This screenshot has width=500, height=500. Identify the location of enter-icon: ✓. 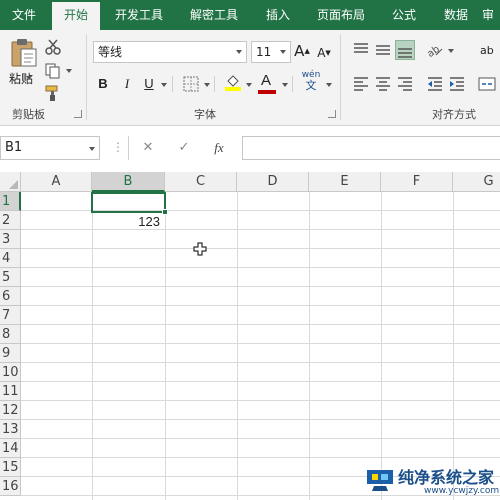
(184, 148).